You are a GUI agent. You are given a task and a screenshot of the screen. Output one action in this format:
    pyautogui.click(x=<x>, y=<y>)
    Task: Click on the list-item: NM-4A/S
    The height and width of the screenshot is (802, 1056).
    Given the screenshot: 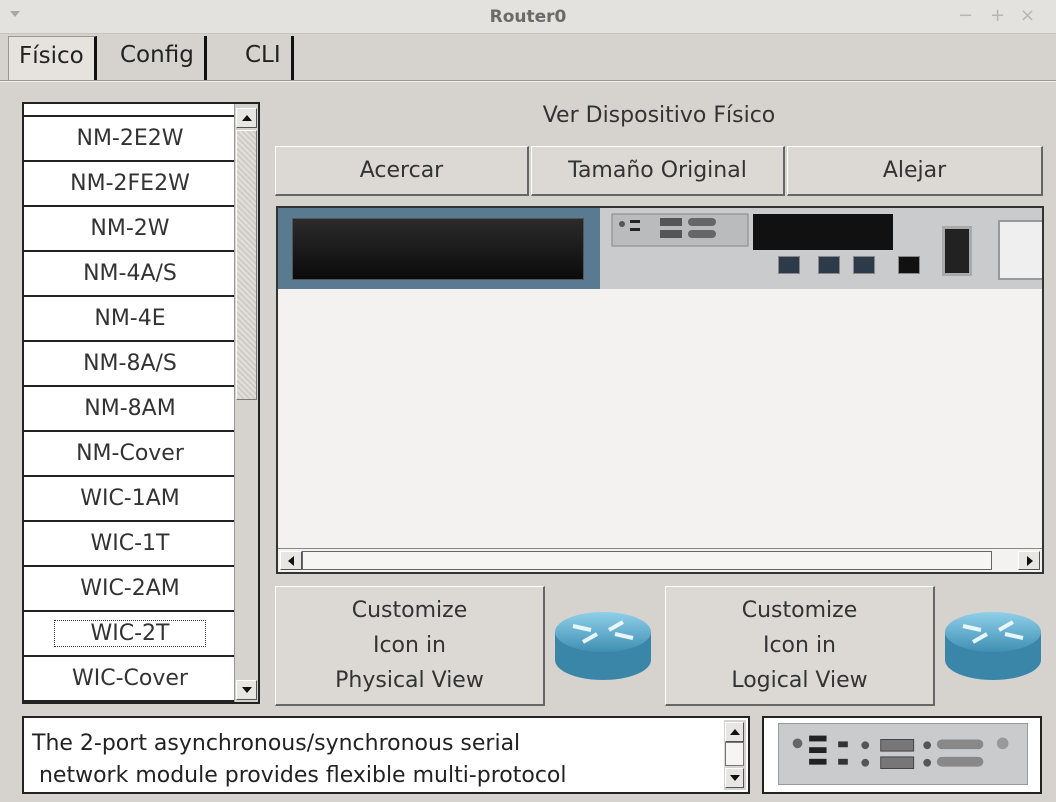 What is the action you would take?
    pyautogui.click(x=130, y=274)
    